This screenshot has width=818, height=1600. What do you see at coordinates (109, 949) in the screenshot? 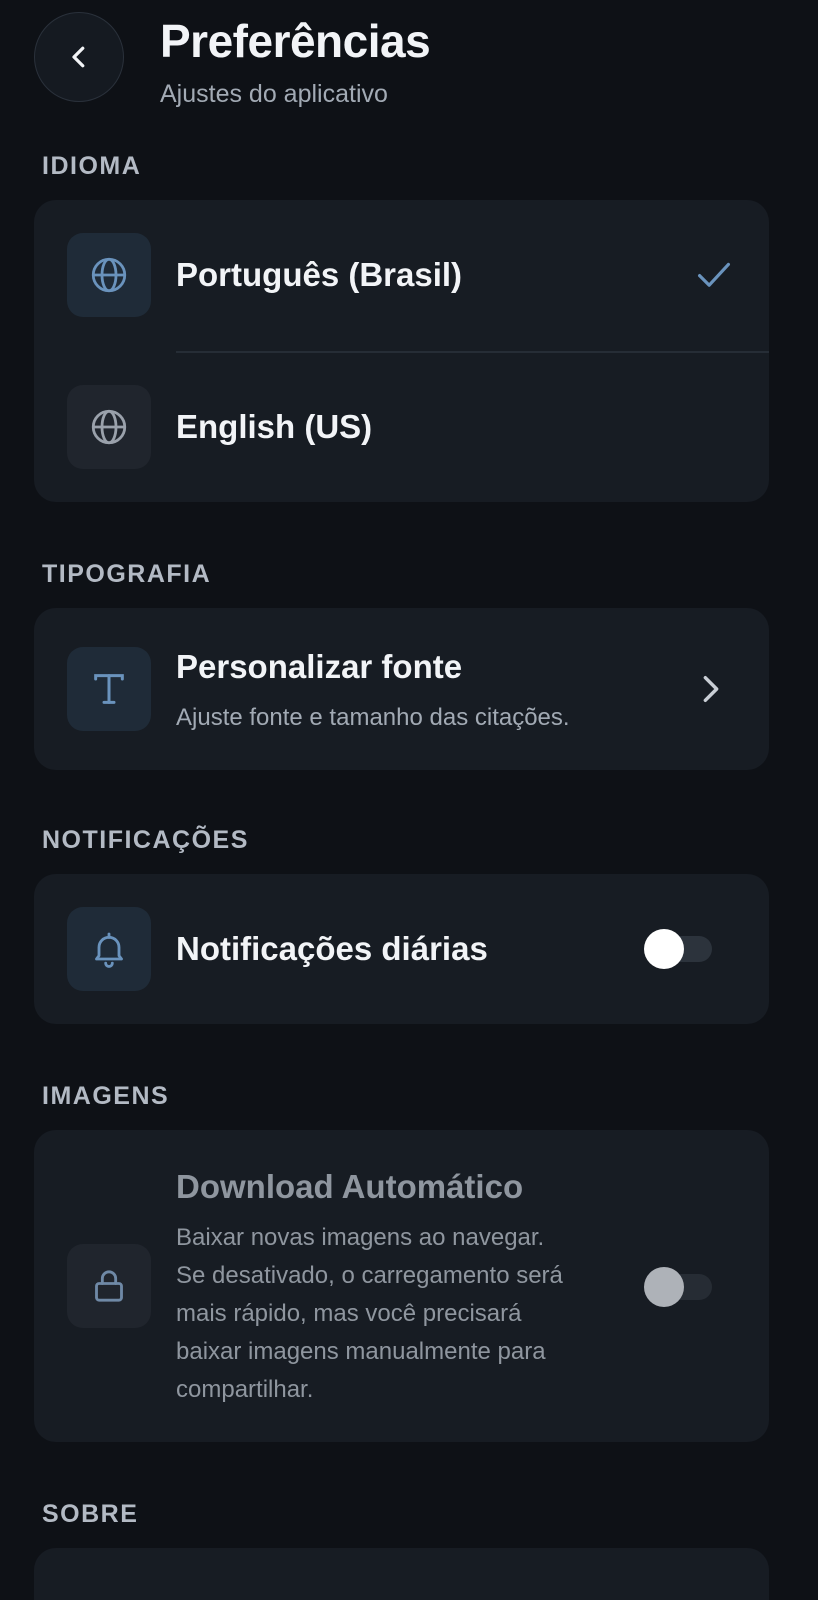
I see `bell-icon` at bounding box center [109, 949].